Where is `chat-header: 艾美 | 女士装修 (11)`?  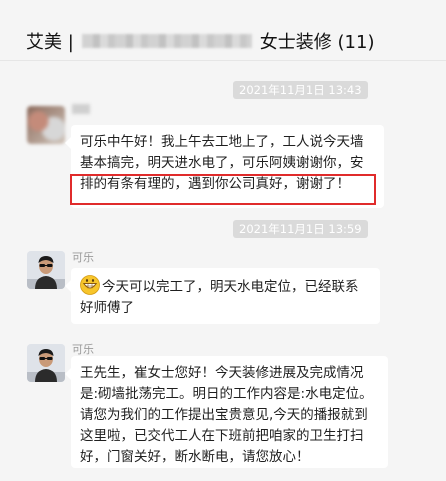
chat-header: 艾美 | 女士装修 (11) is located at coordinates (223, 30).